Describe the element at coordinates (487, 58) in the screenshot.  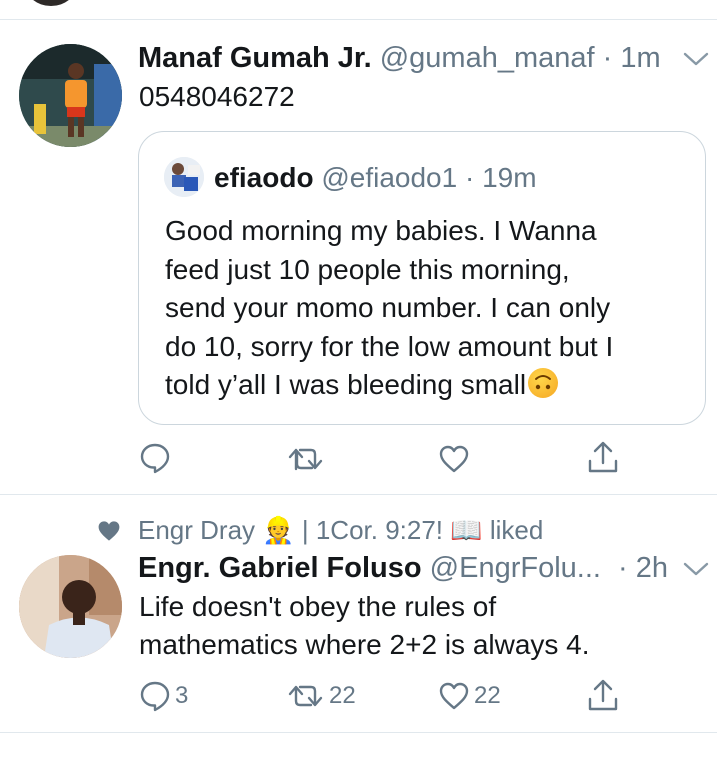
I see `user-handle: @gumah_manaf` at that location.